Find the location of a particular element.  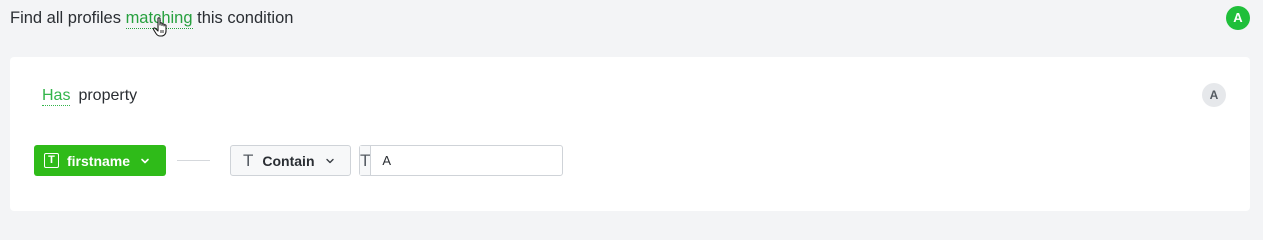

header-prefix: Find all profiles is located at coordinates (65, 18).